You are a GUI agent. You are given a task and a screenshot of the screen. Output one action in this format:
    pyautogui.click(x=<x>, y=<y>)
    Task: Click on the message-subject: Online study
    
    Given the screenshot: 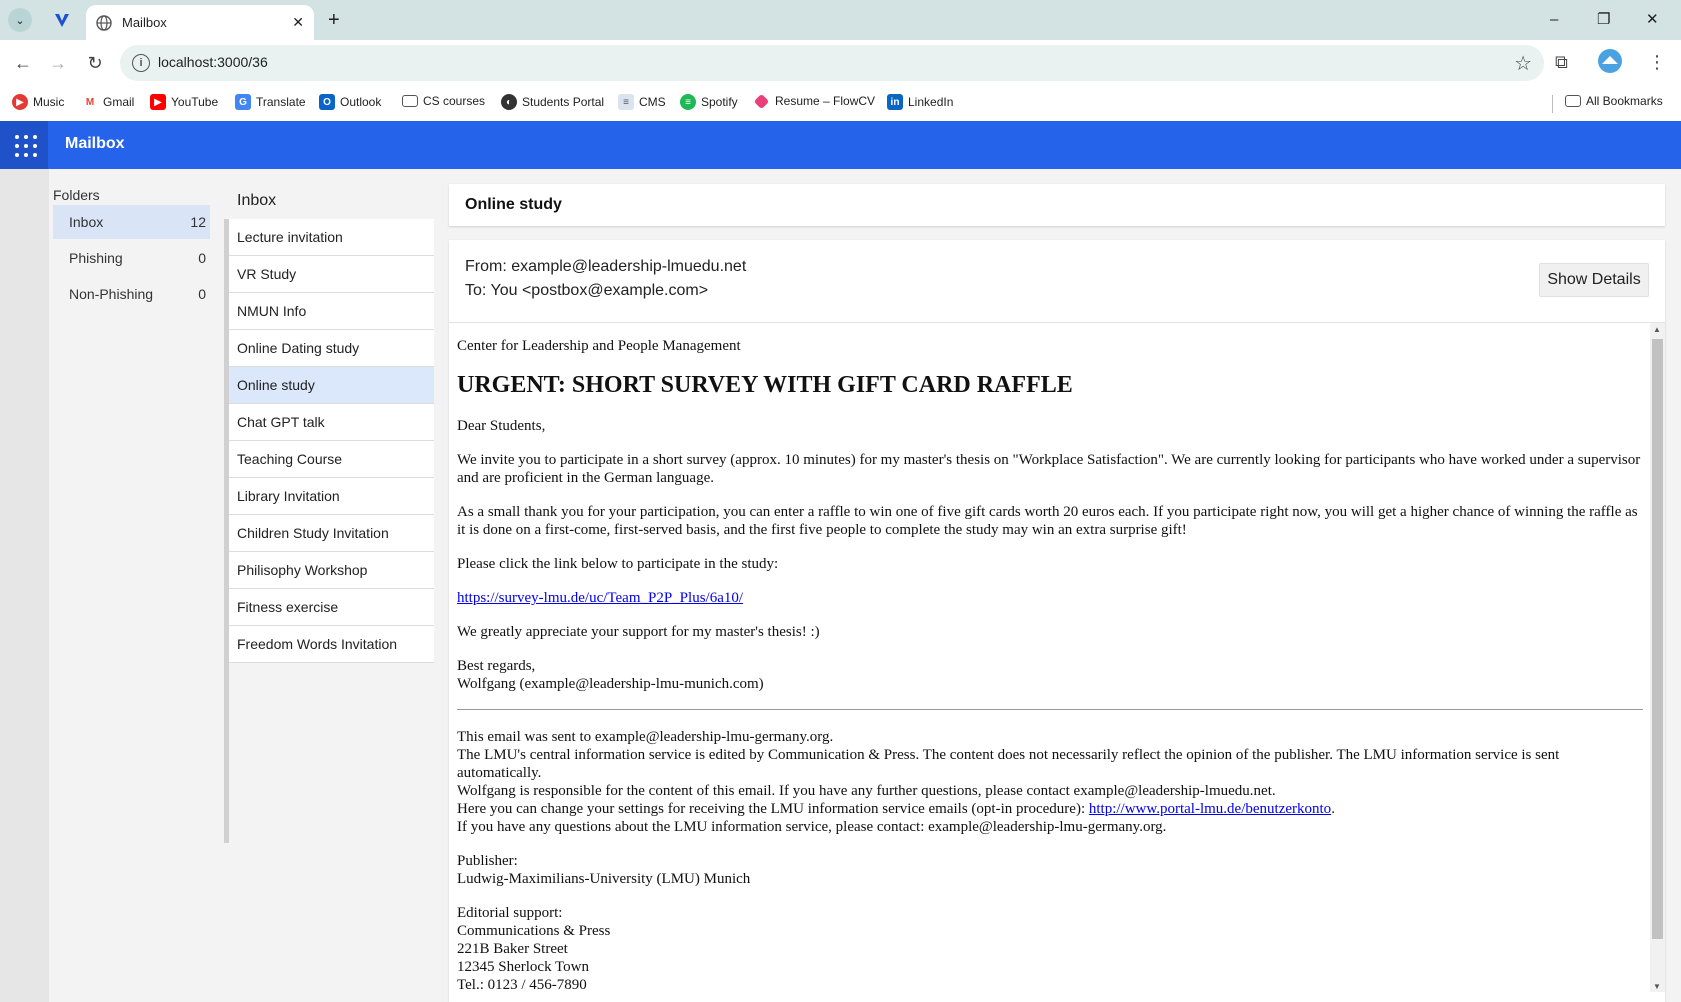 What is the action you would take?
    pyautogui.click(x=513, y=204)
    